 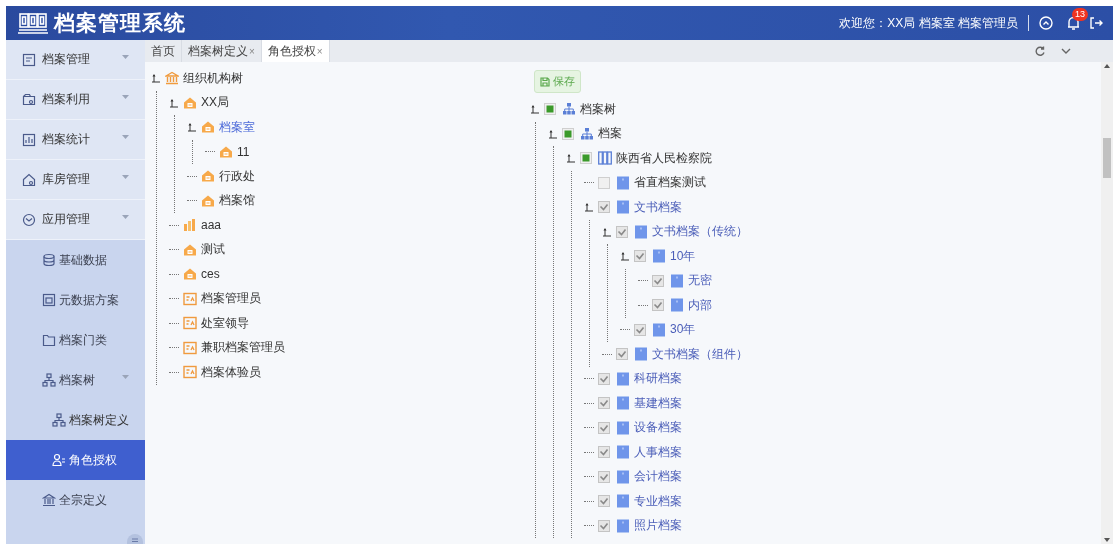 What do you see at coordinates (610, 134) in the screenshot?
I see `tree-node-label: 档案` at bounding box center [610, 134].